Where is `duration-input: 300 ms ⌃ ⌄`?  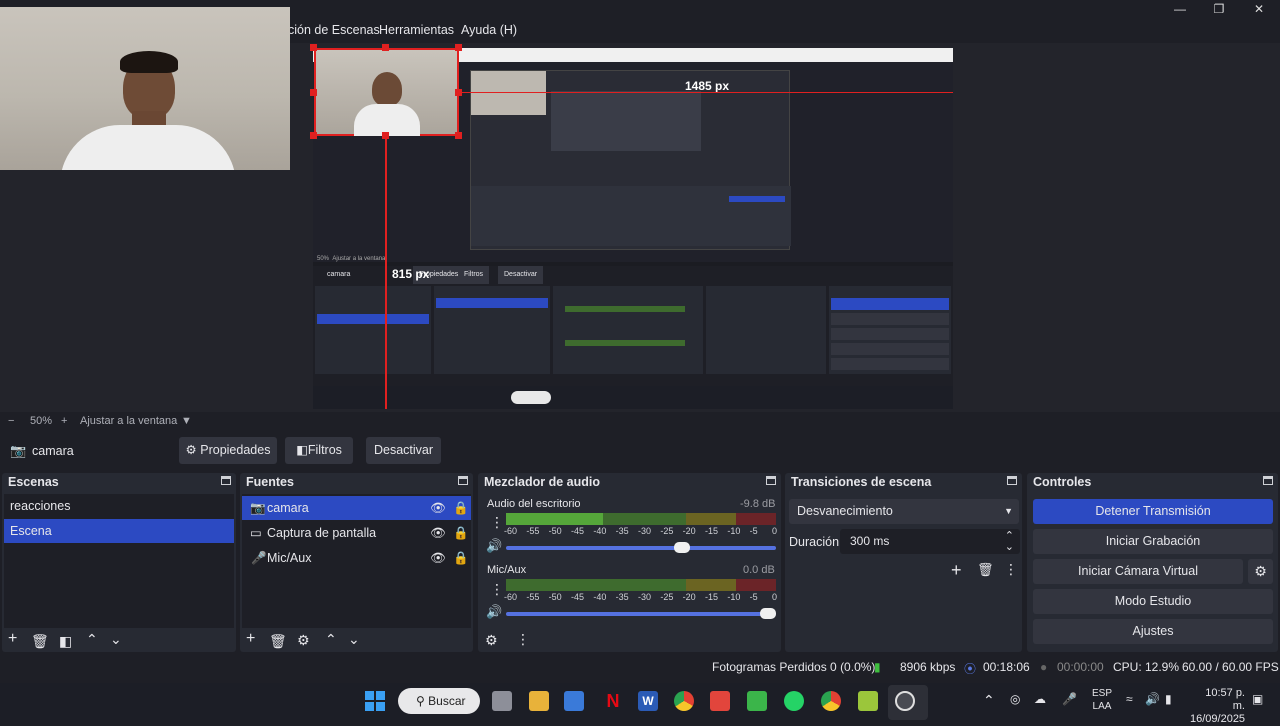 duration-input: 300 ms ⌃ ⌄ is located at coordinates (930, 541).